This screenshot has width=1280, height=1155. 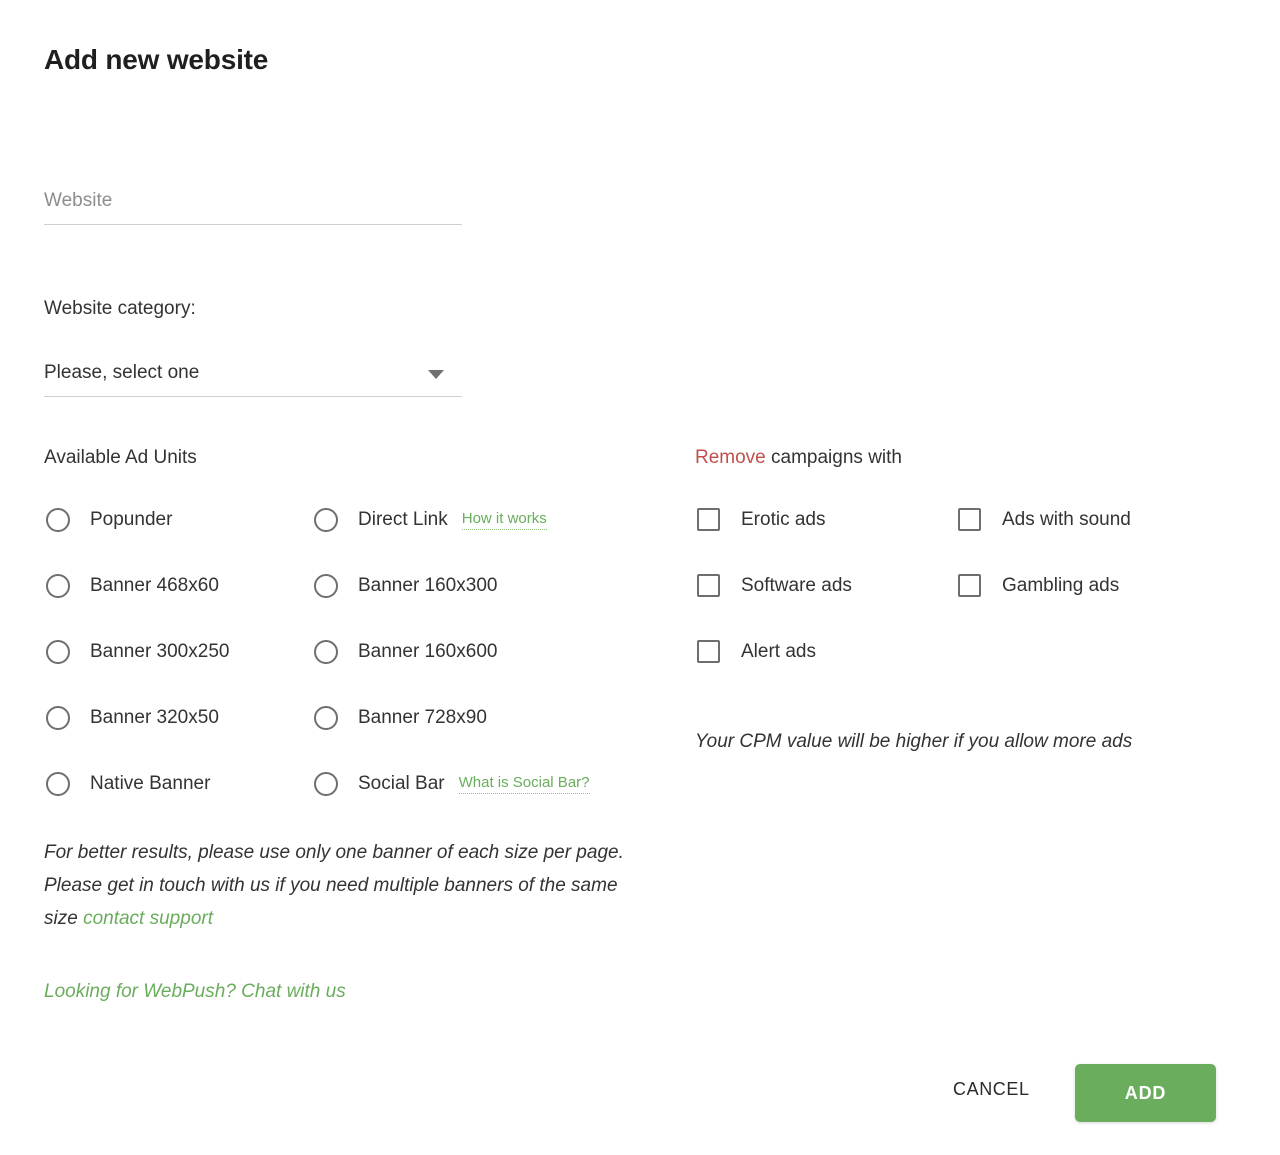 I want to click on page-title: Add new website, so click(x=156, y=59).